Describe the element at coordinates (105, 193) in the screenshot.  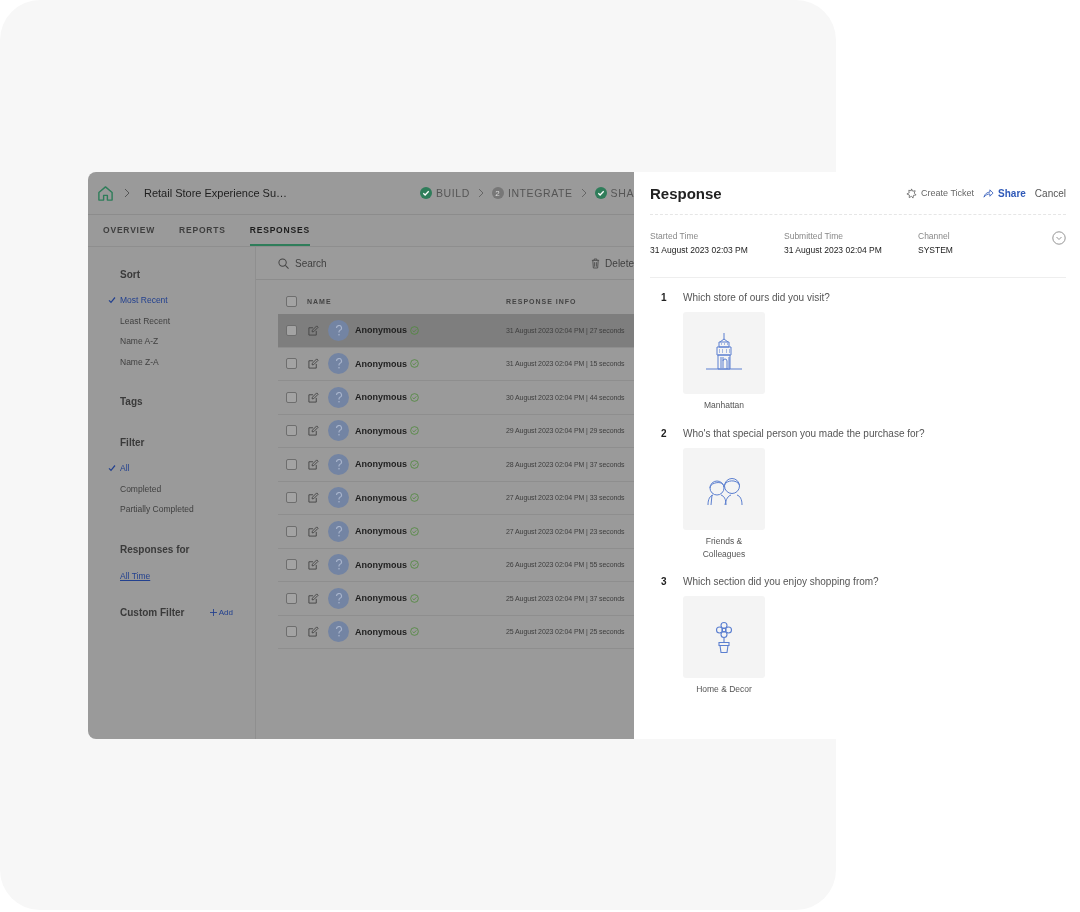
I see `home-icon` at that location.